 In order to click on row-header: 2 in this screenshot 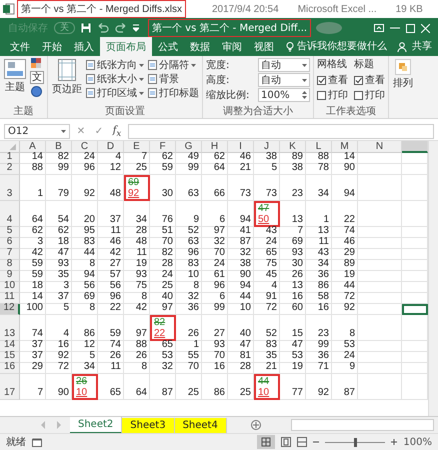, I will do `click(10, 169)`.